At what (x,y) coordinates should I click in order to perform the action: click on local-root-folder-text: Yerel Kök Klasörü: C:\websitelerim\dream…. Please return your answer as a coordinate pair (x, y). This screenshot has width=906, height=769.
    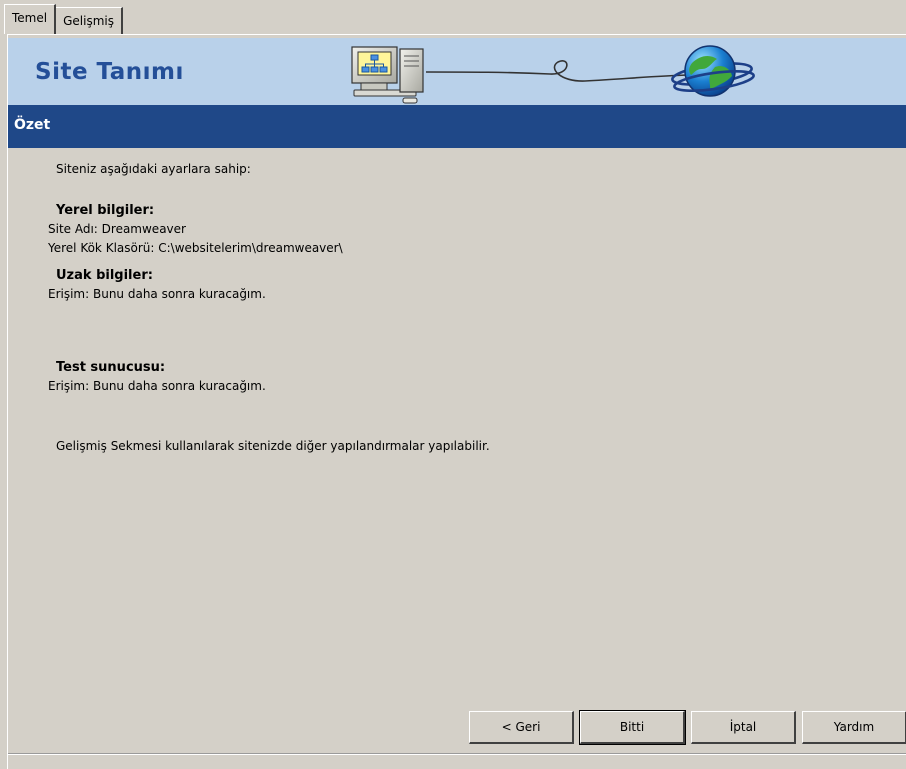
    Looking at the image, I should click on (195, 248).